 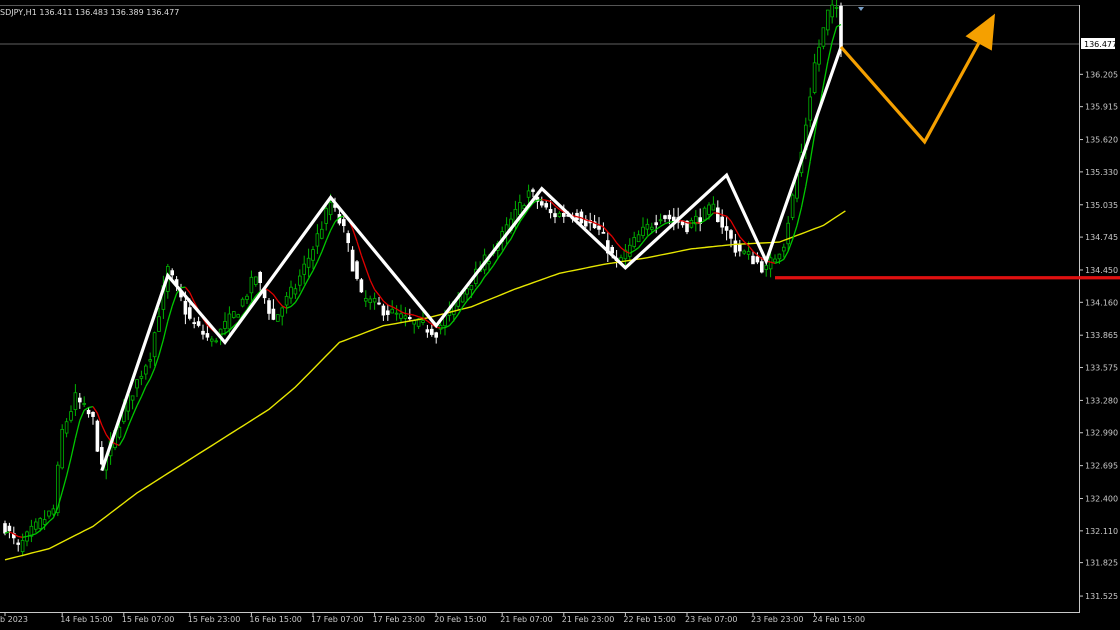 What do you see at coordinates (1101, 531) in the screenshot?
I see `price-tick-label: 132.110` at bounding box center [1101, 531].